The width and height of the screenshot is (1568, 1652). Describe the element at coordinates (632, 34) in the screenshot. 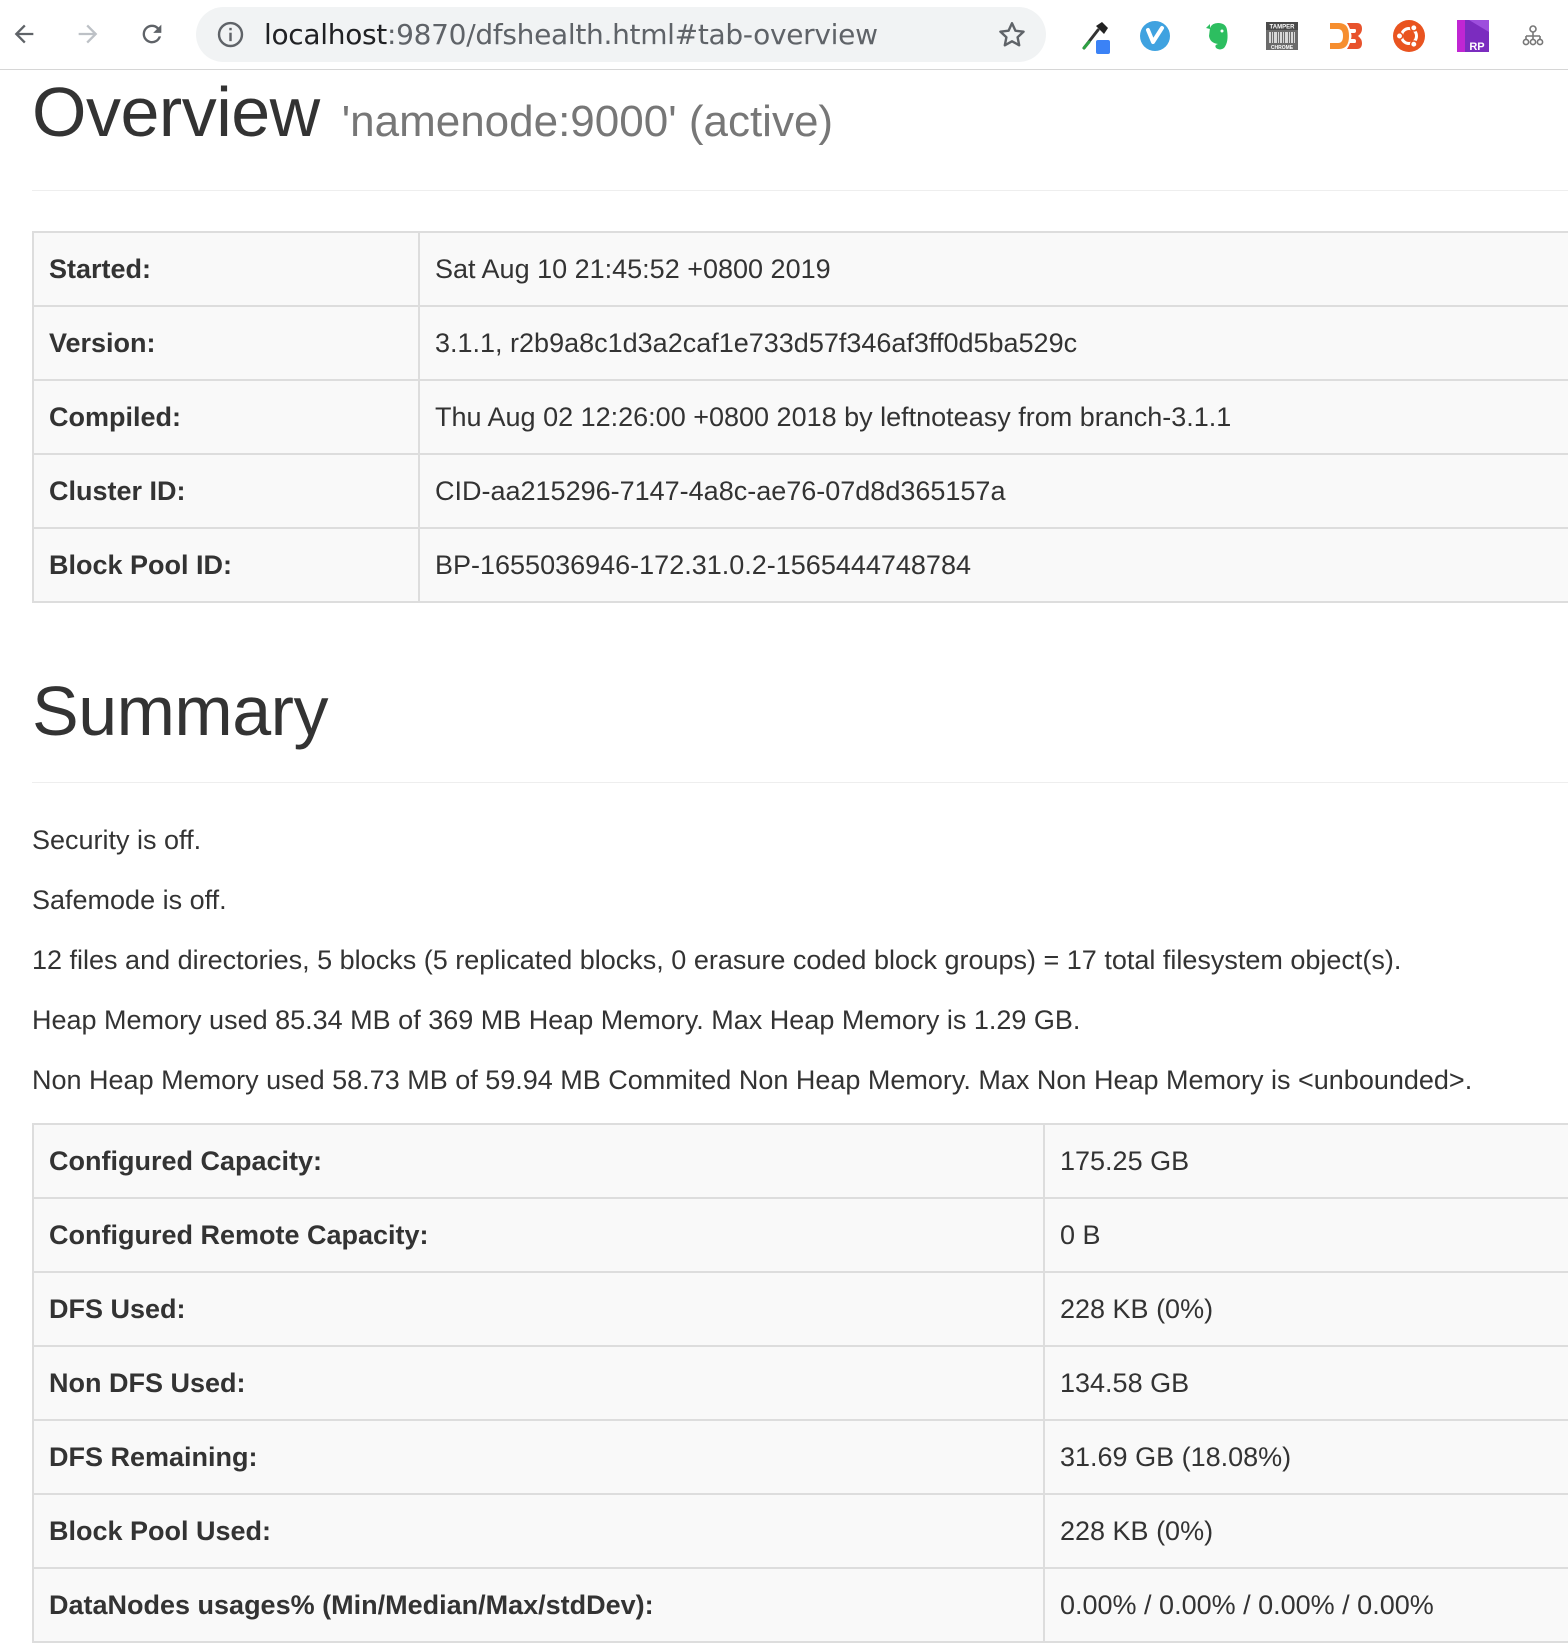

I see `url-path: :9870/dfshealth.html#tab-overview` at that location.